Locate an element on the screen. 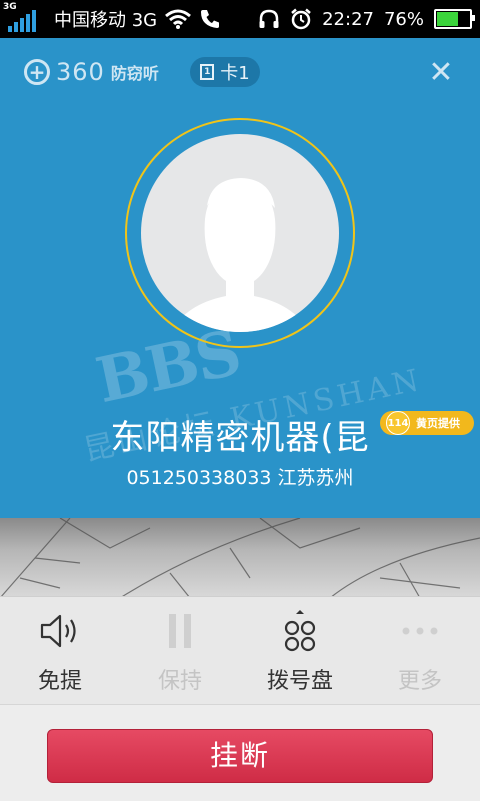 This screenshot has height=801, width=480. sim-card-icon: 1 is located at coordinates (207, 72).